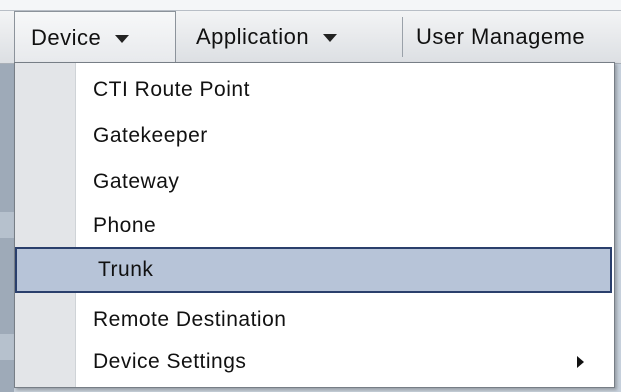  What do you see at coordinates (314, 182) in the screenshot?
I see `menu-item-gateway: Gateway` at bounding box center [314, 182].